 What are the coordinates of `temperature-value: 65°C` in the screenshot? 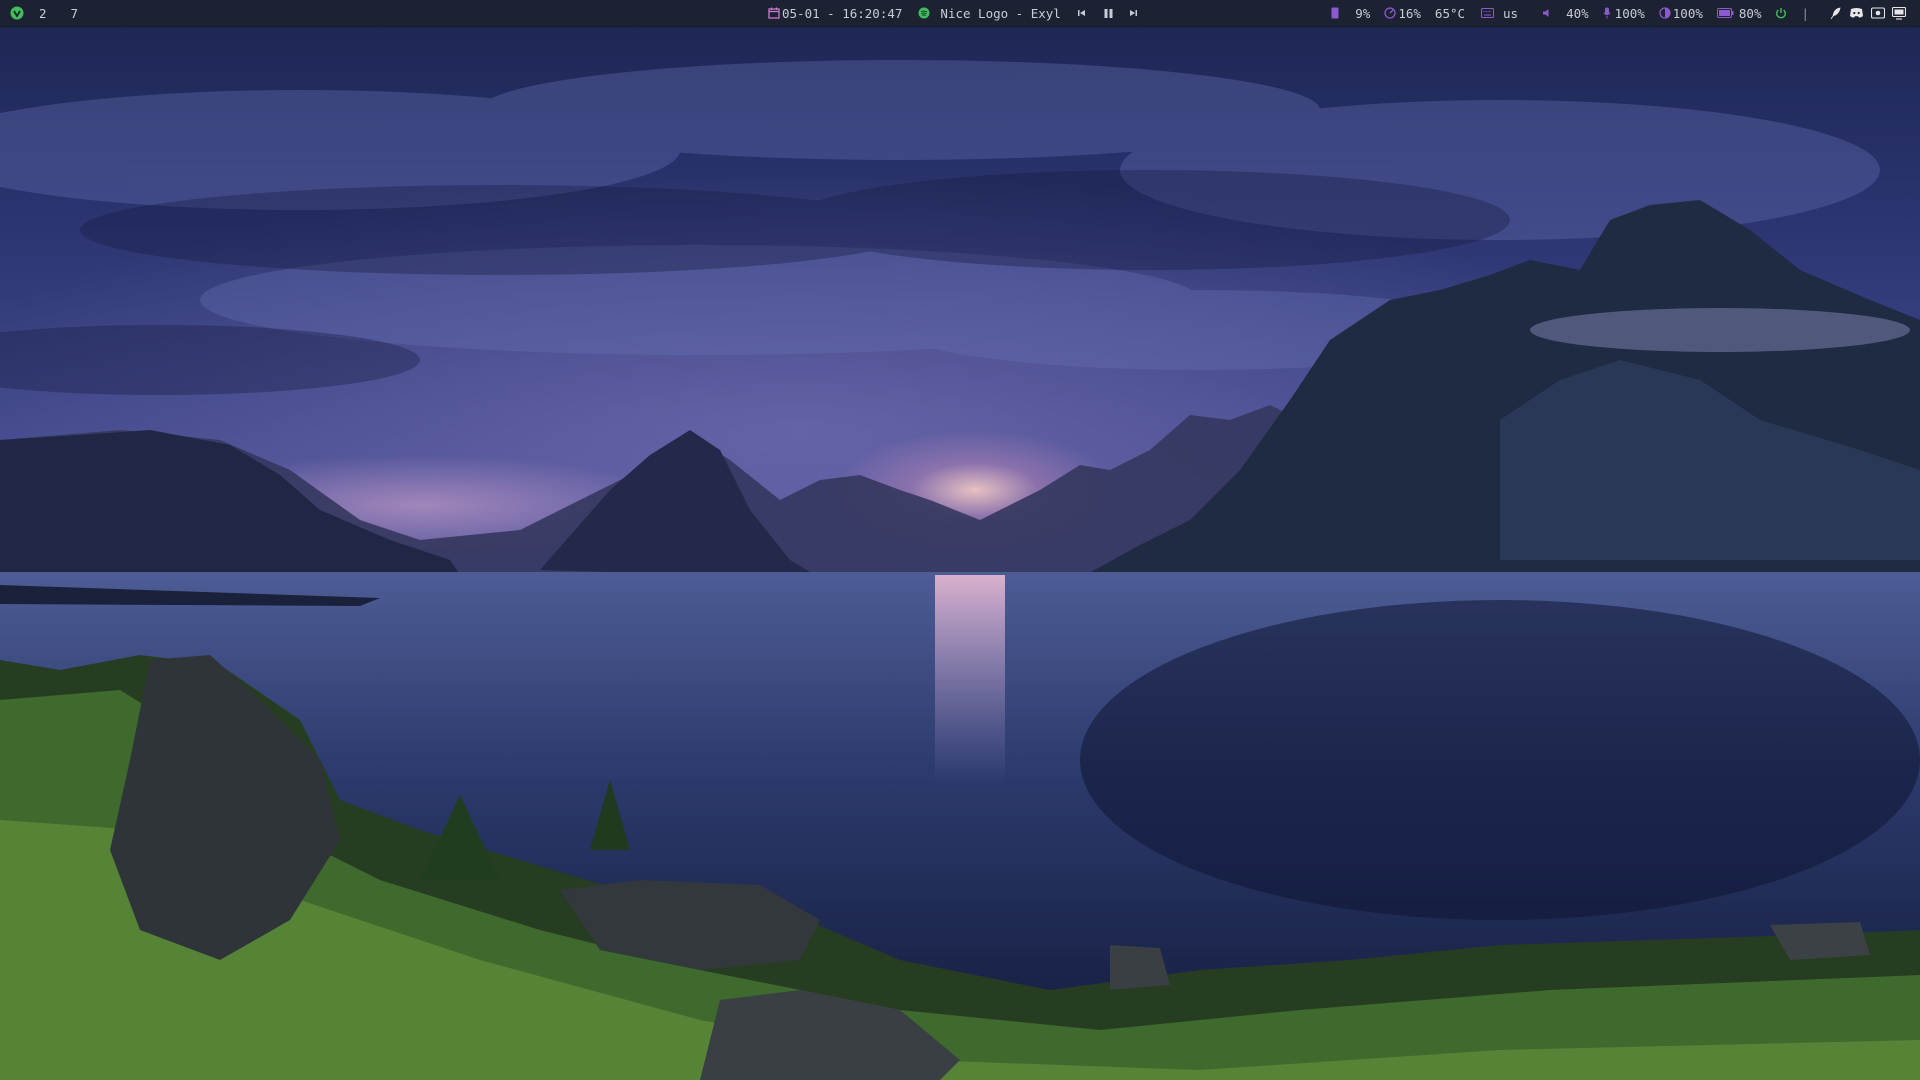 It's located at (1450, 13).